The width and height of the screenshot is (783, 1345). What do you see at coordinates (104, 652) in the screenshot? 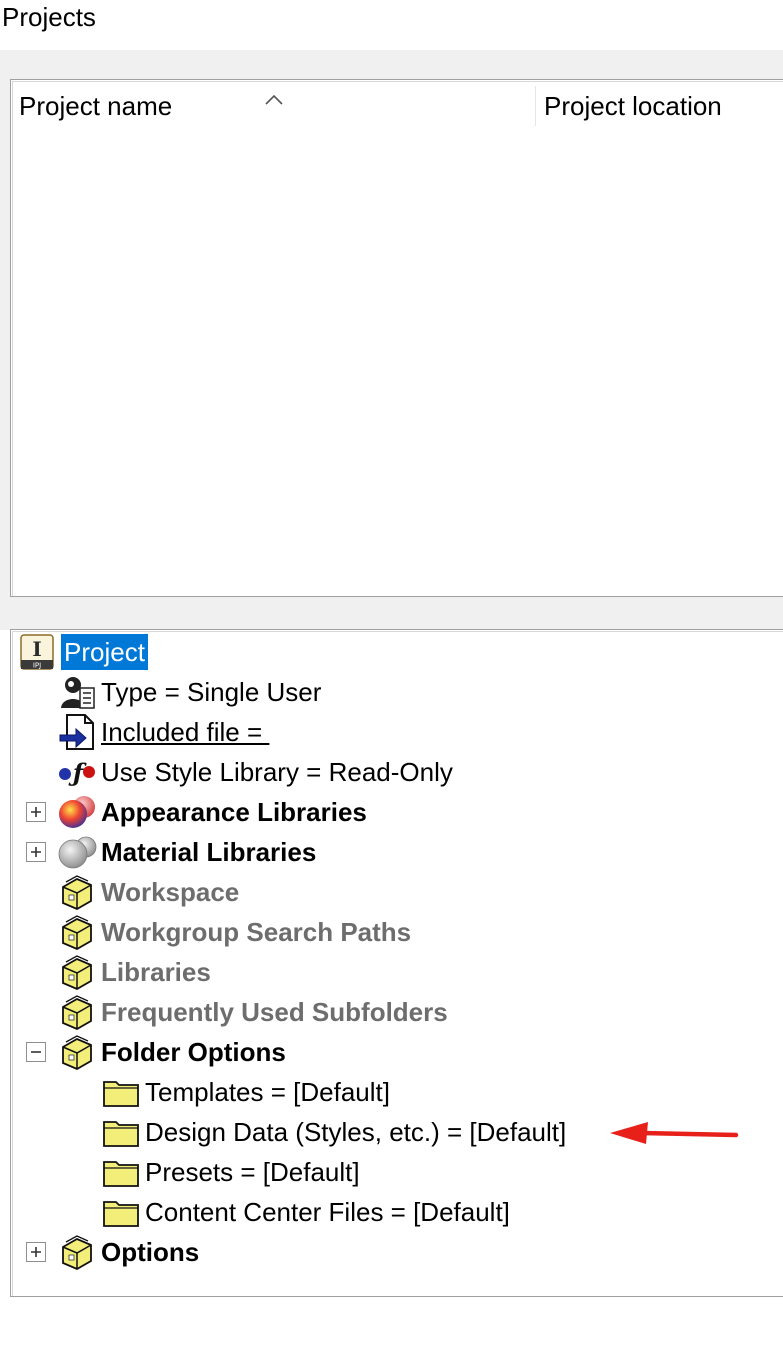
I see `tree-item-label: Project` at bounding box center [104, 652].